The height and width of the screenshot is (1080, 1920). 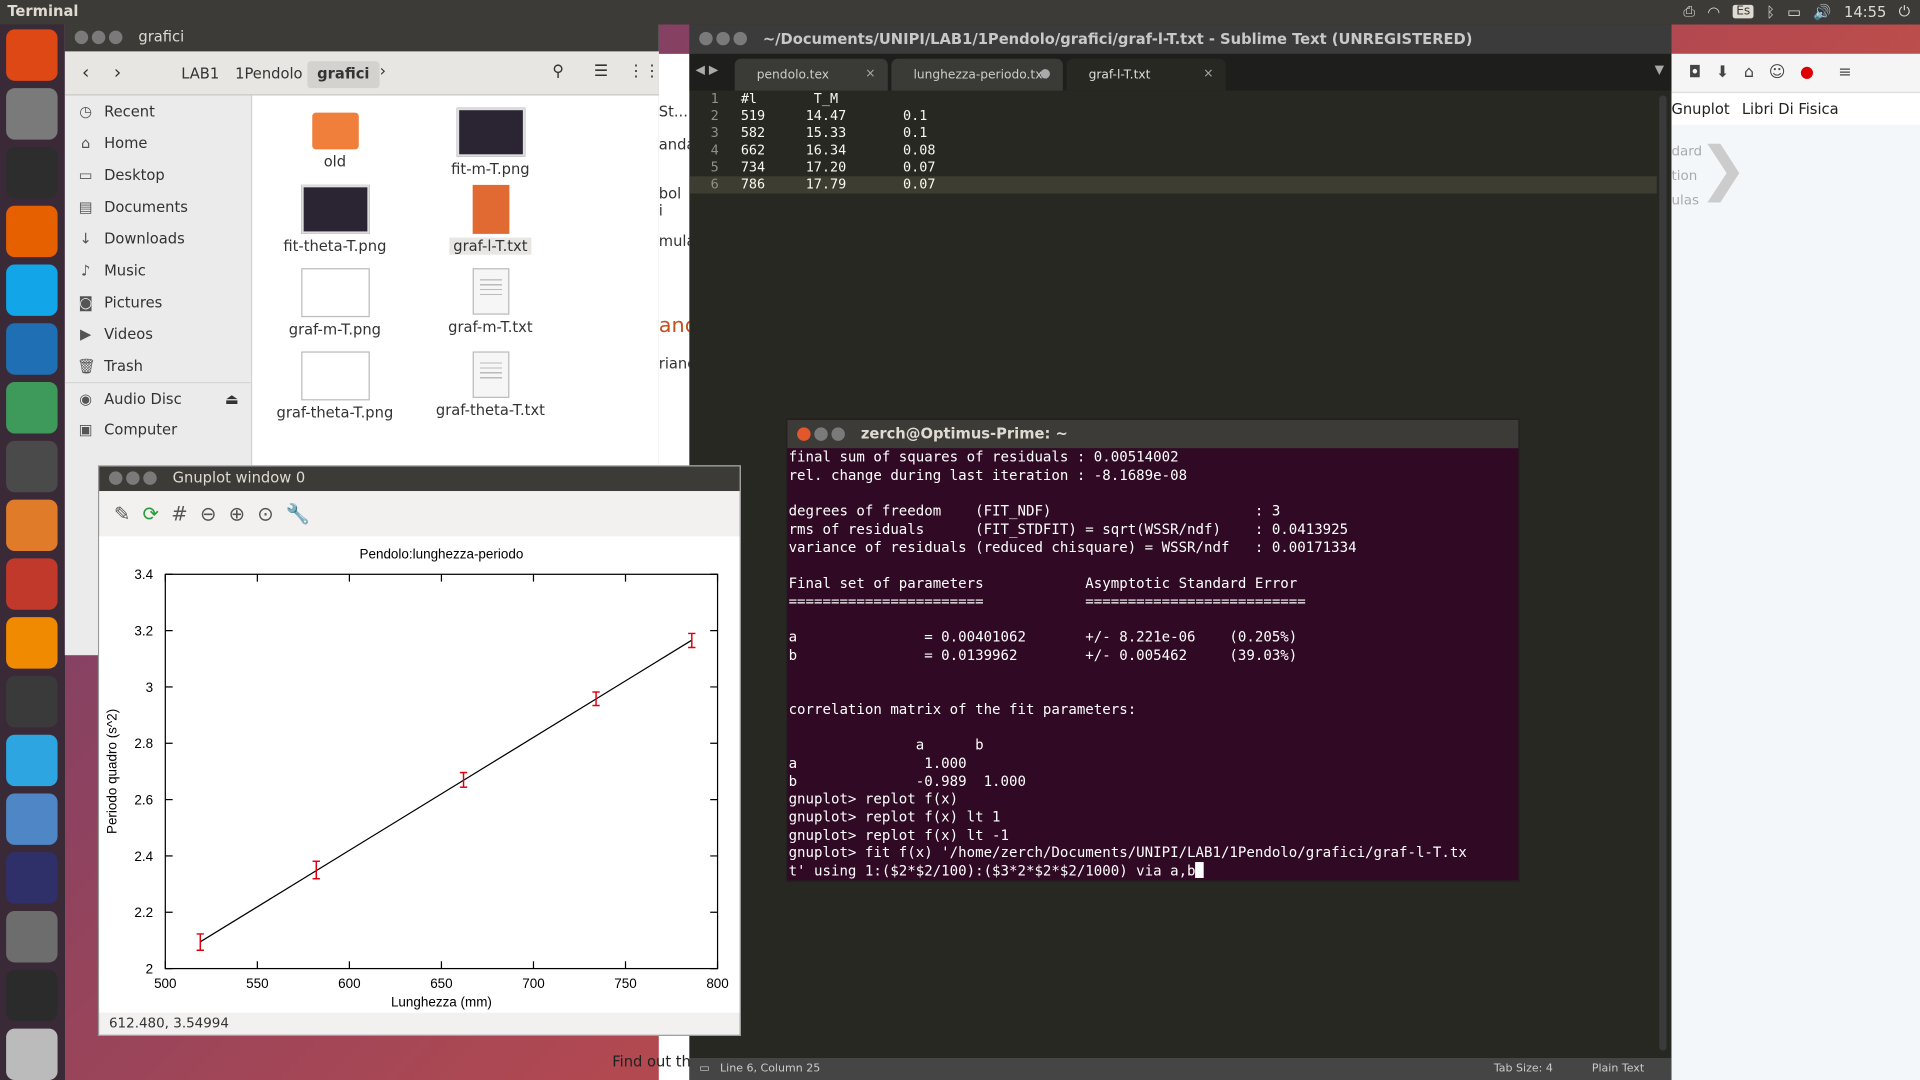 What do you see at coordinates (32, 172) in the screenshot?
I see `terminal-icon` at bounding box center [32, 172].